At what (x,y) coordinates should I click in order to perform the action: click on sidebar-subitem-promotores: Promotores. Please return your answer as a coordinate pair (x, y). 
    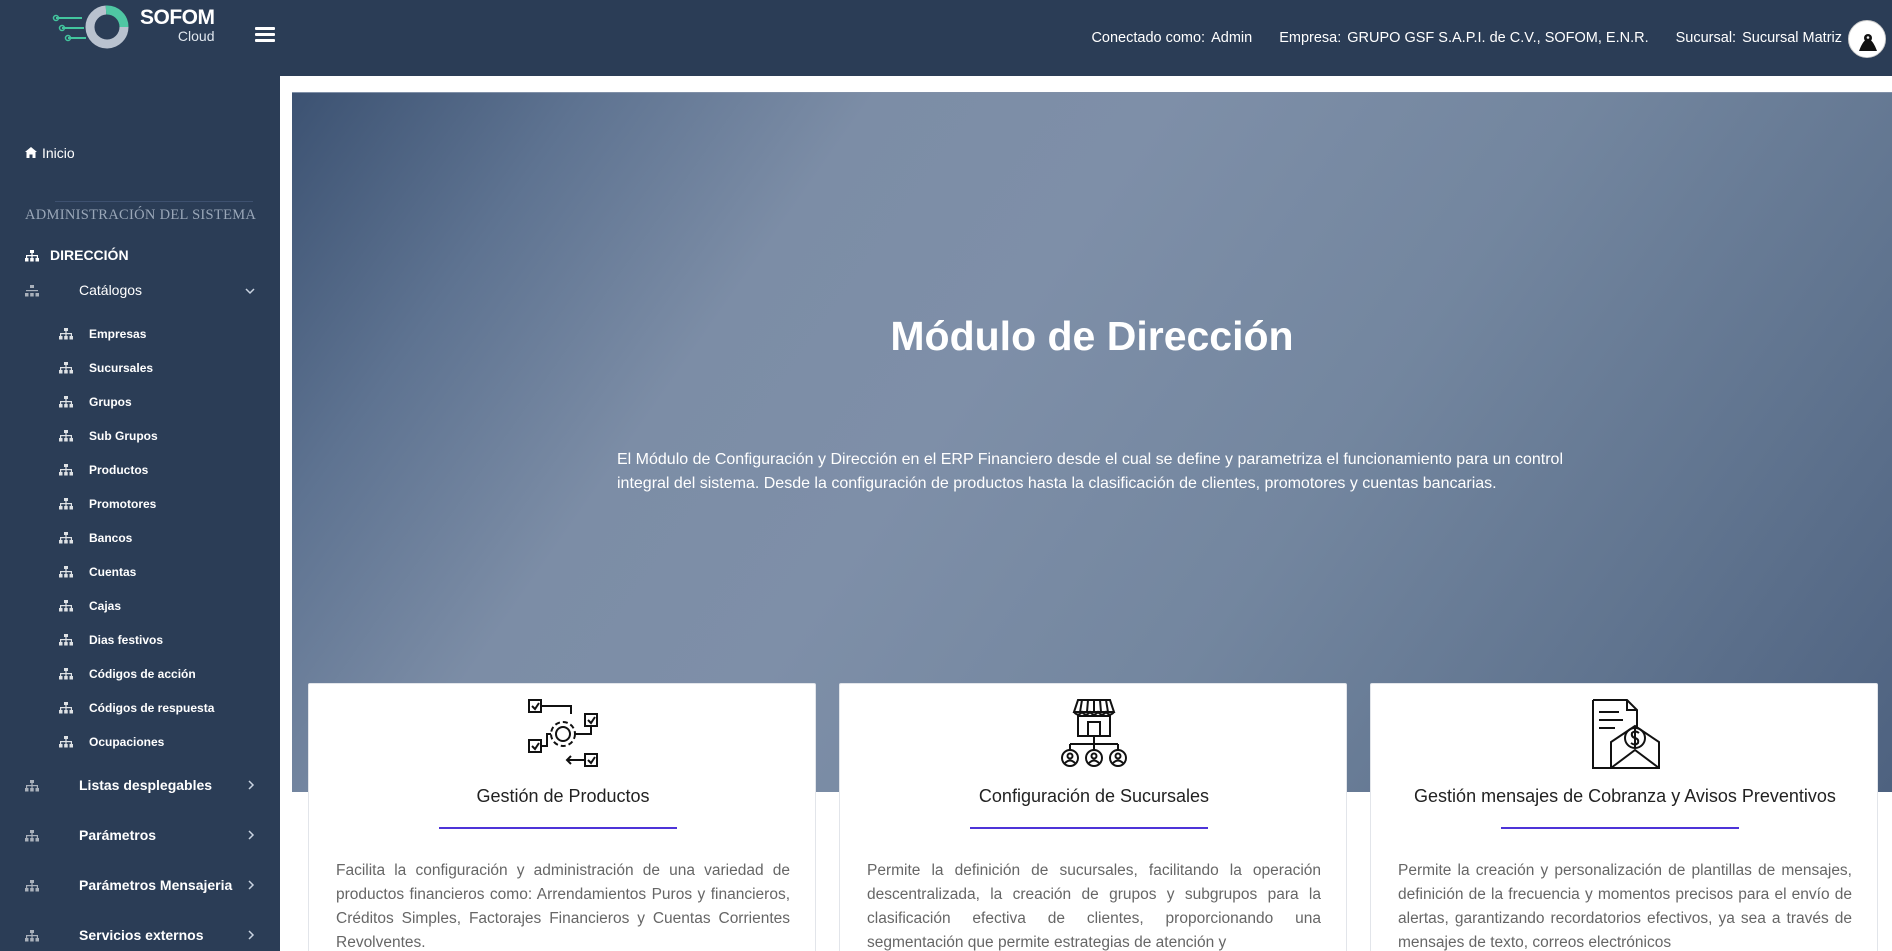
    Looking at the image, I should click on (107, 504).